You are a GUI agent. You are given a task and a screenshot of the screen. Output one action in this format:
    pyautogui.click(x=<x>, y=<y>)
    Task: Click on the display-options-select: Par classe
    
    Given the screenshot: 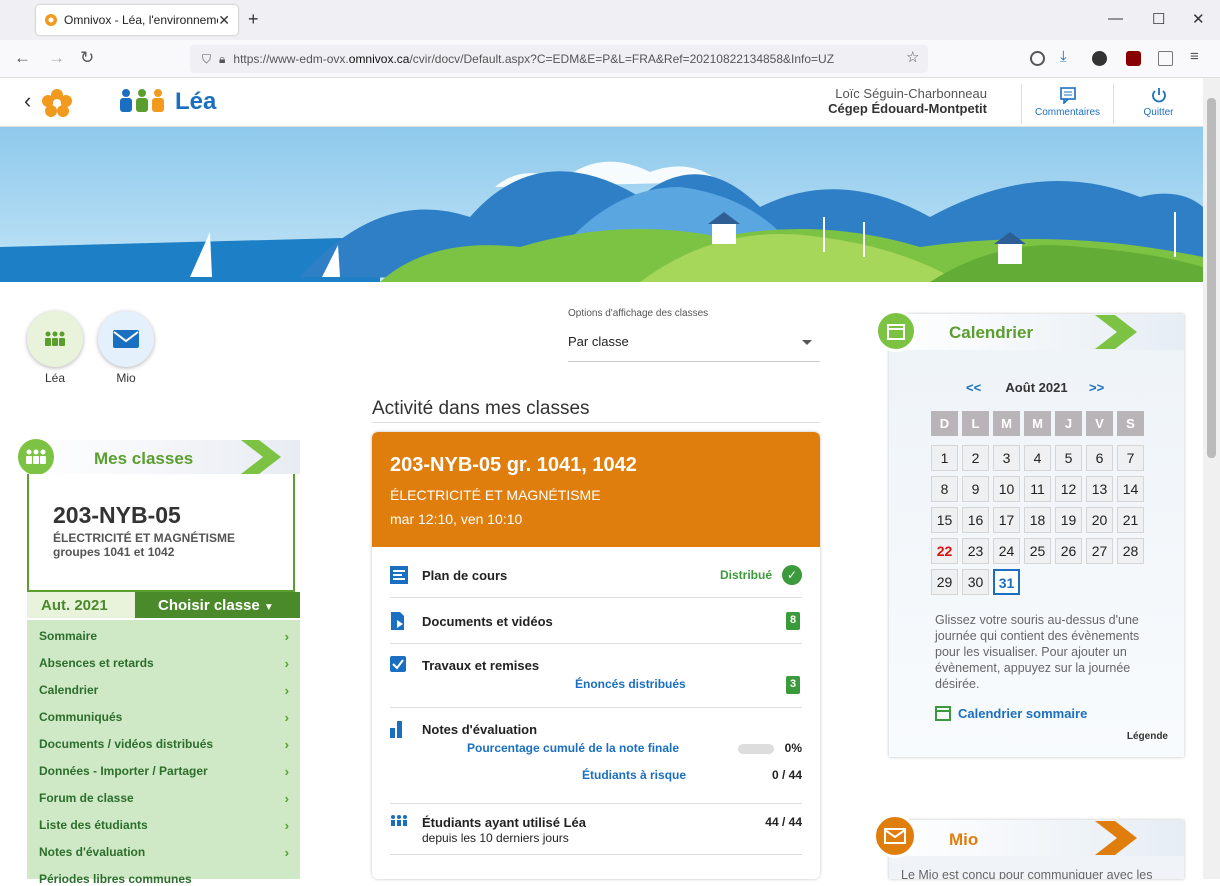 What is the action you would take?
    pyautogui.click(x=694, y=344)
    